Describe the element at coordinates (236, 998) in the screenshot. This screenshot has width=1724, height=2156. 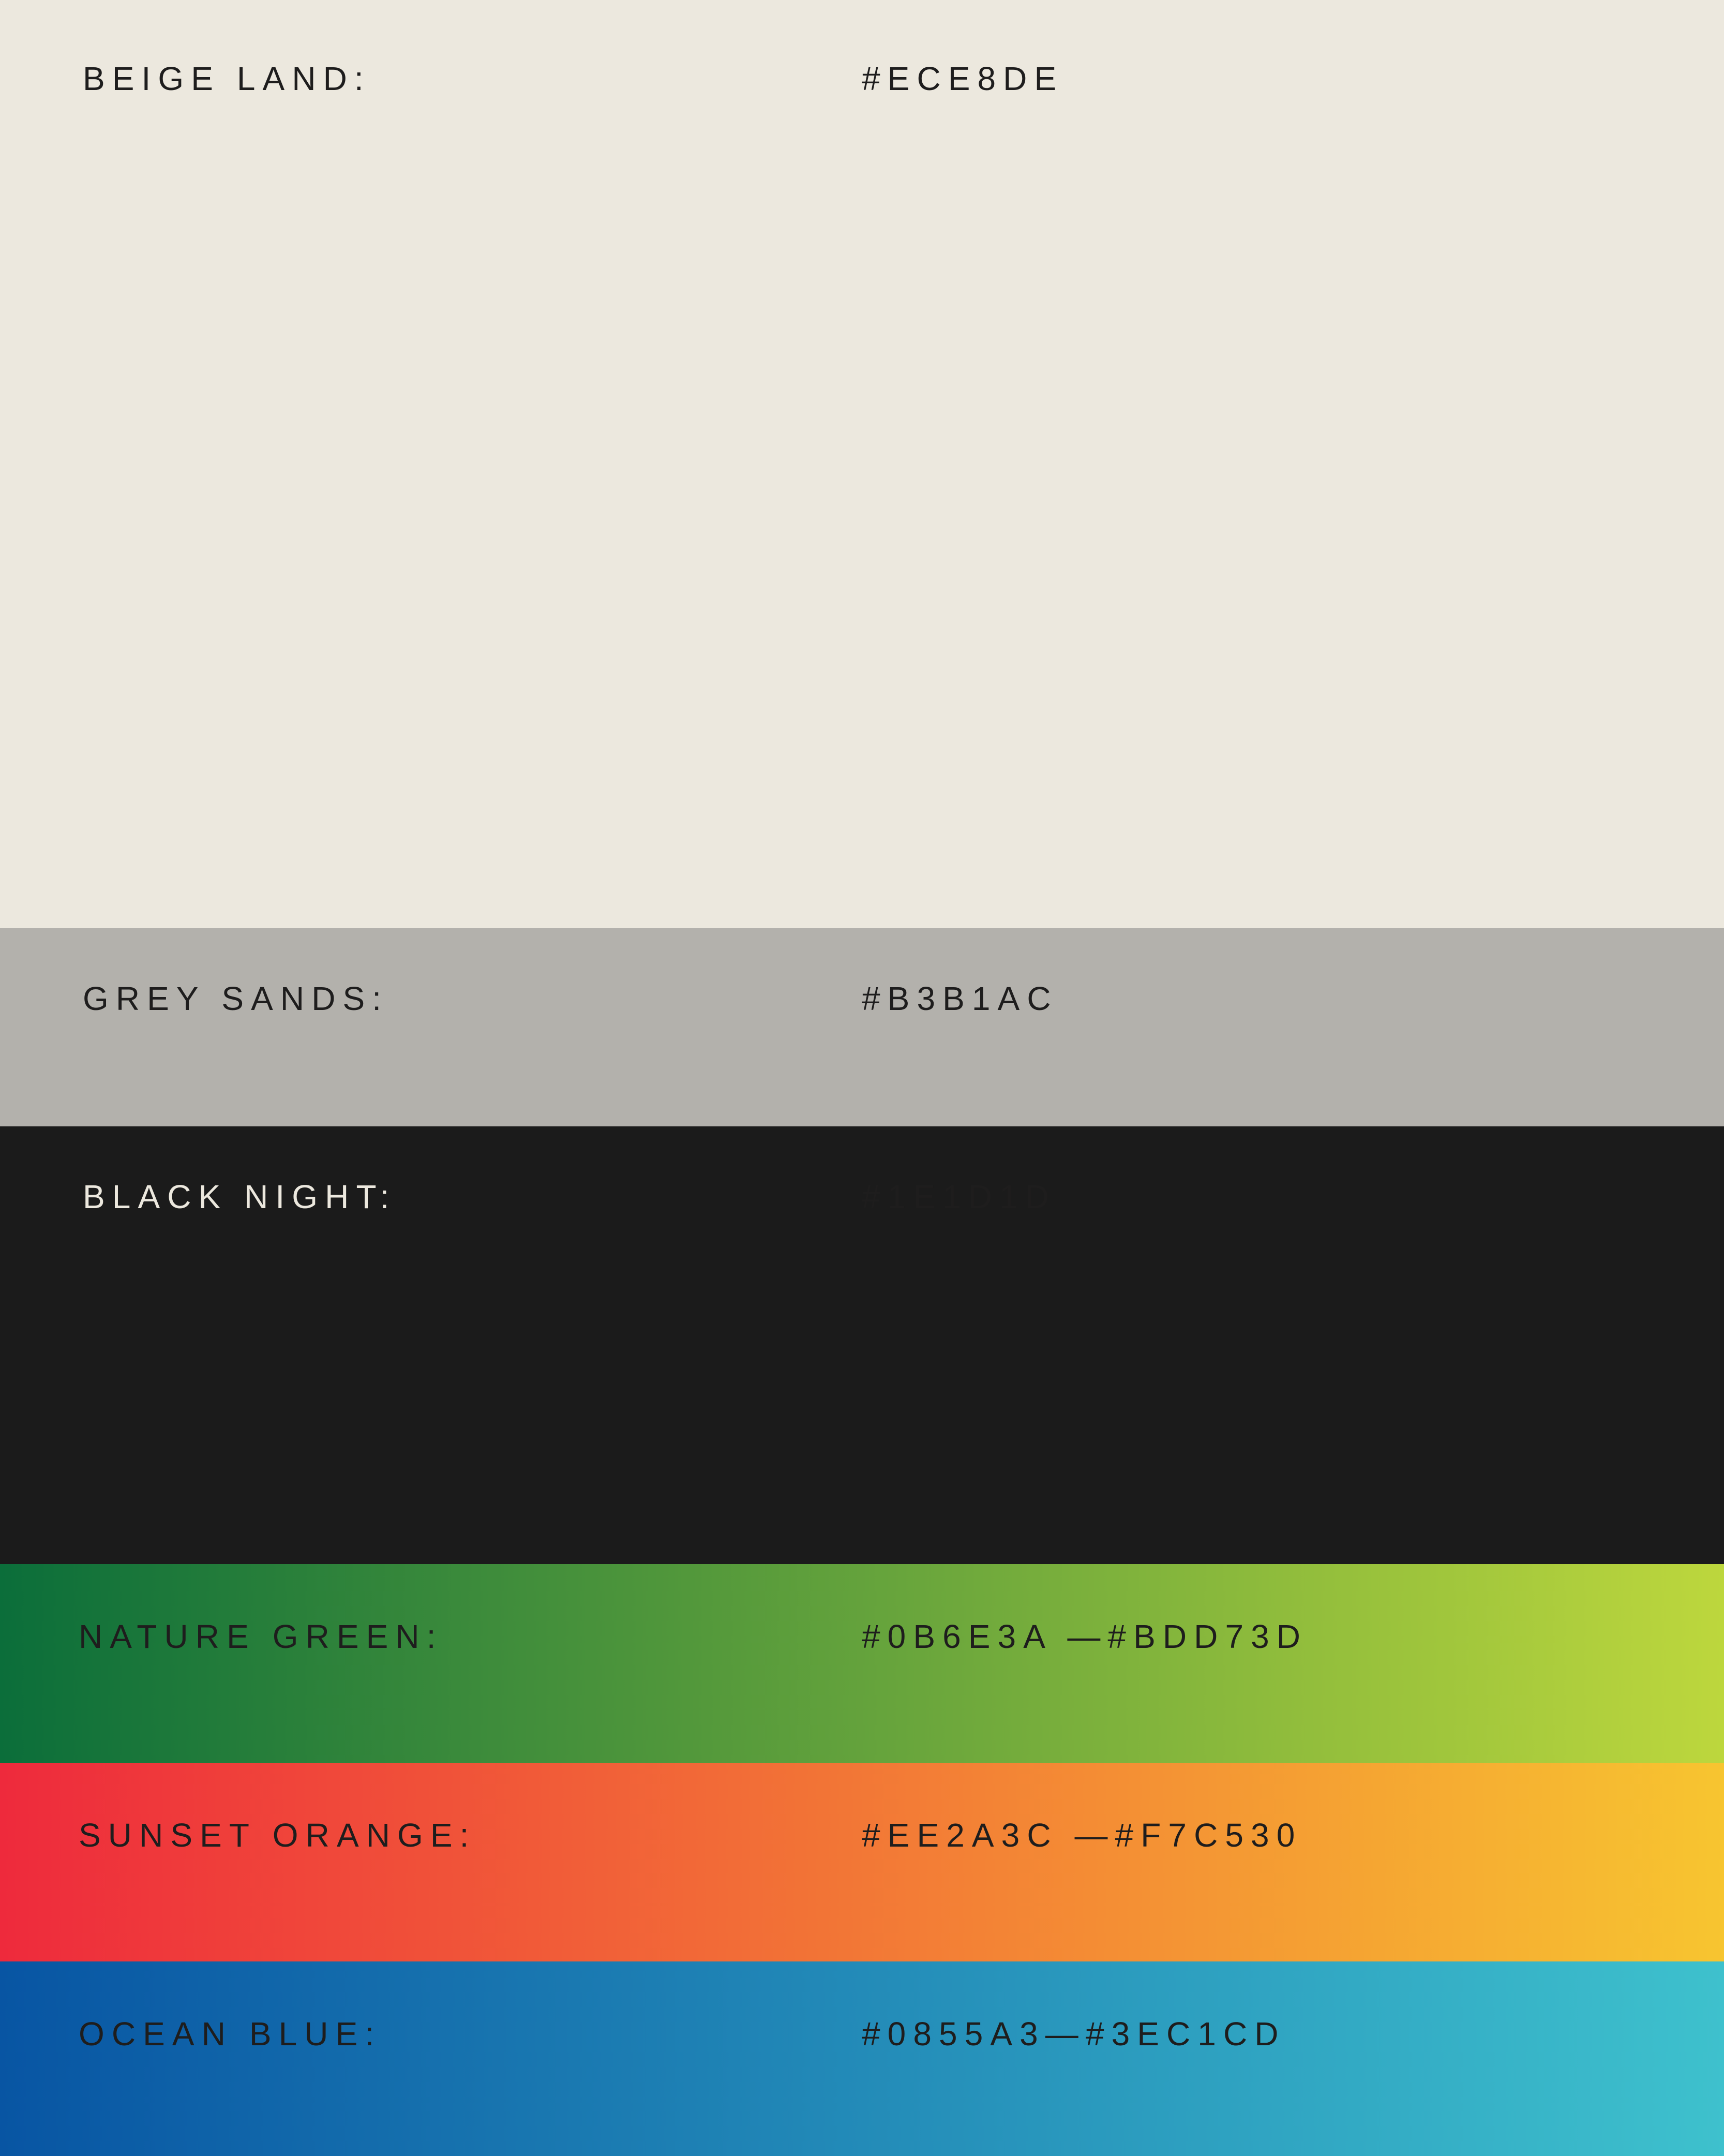
I see `swatch-name: GREY SANDS:` at that location.